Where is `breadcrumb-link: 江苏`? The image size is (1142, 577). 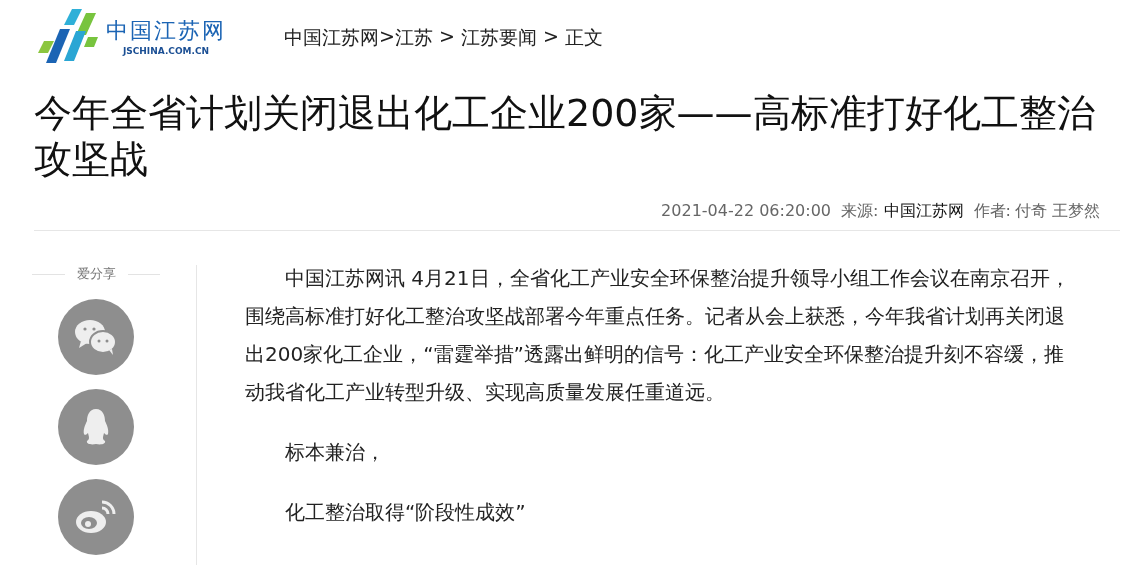
breadcrumb-link: 江苏 is located at coordinates (413, 38).